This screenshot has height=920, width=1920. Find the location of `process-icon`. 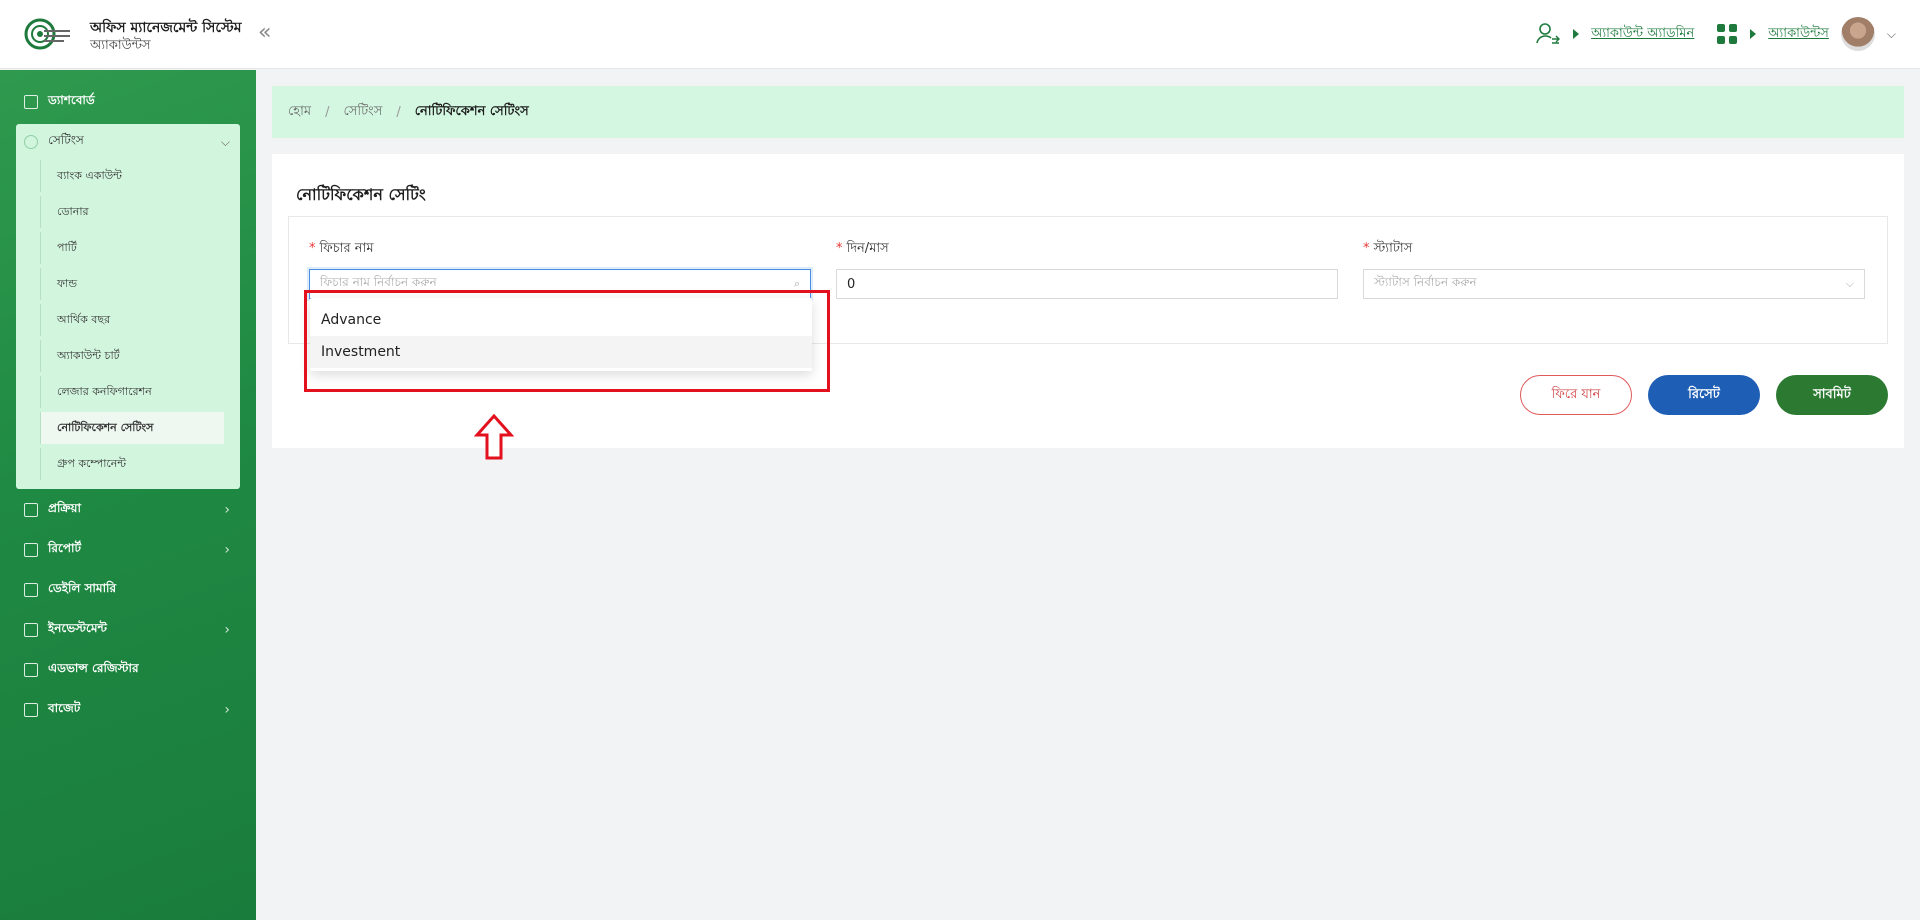

process-icon is located at coordinates (31, 510).